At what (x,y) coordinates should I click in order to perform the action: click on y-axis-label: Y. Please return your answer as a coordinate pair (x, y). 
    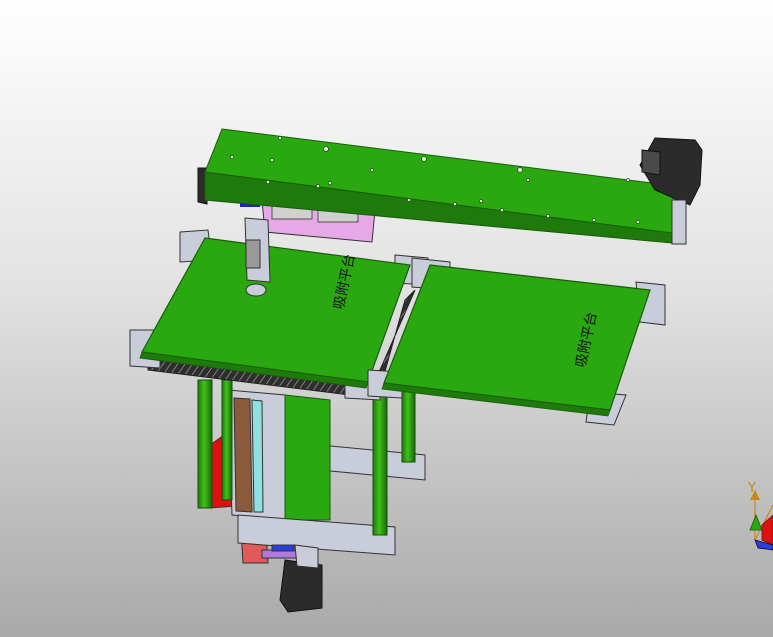
    Looking at the image, I should click on (751, 488).